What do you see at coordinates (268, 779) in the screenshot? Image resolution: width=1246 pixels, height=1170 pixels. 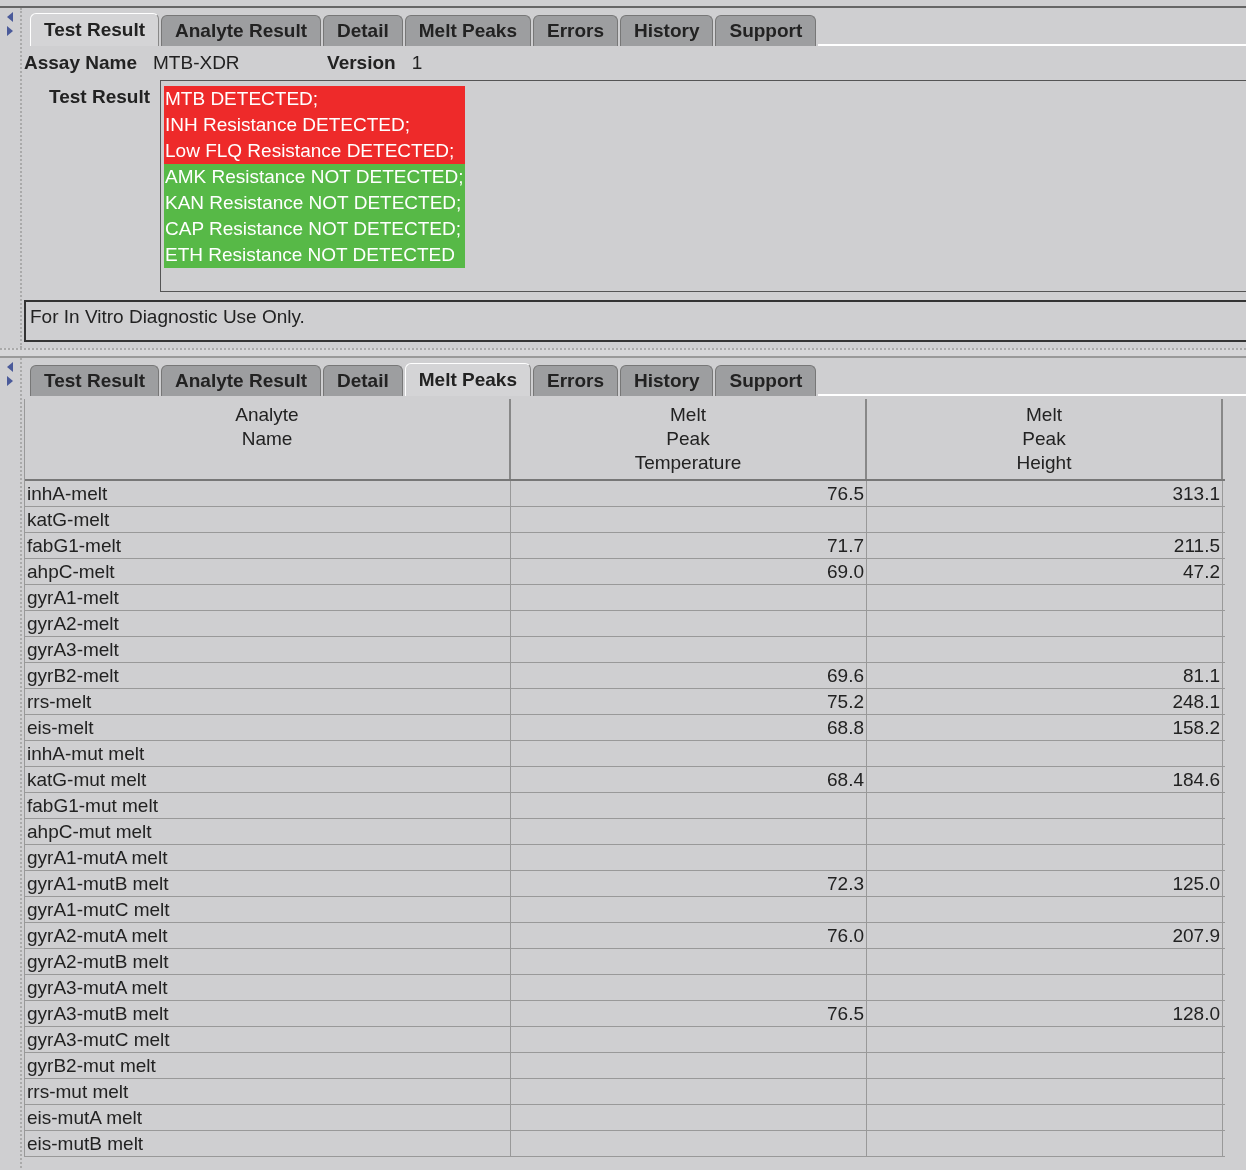 I see `table-cell: katG-mut melt` at bounding box center [268, 779].